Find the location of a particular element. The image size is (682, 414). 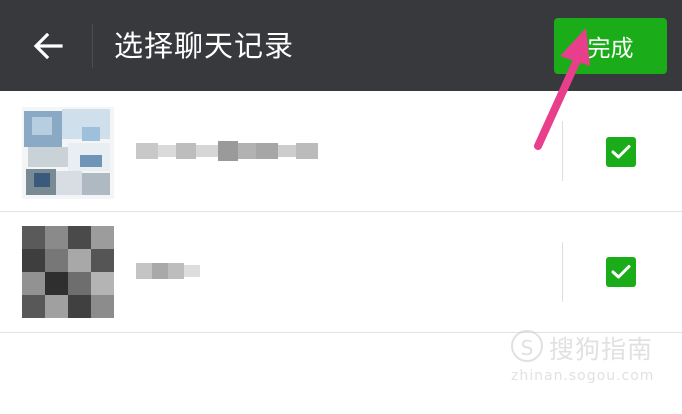

sogou-logo-icon: S is located at coordinates (527, 346).